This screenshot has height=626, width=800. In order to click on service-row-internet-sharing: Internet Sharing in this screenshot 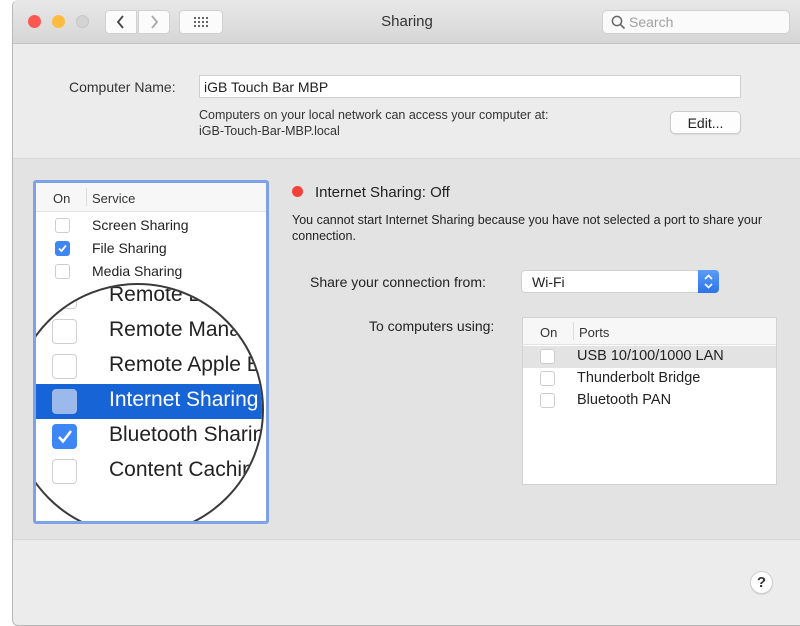, I will do `click(149, 401)`.